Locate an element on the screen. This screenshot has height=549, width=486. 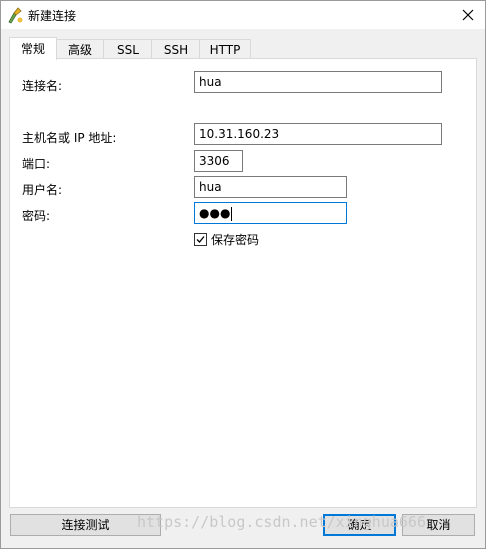
host-label: 主机名或 IP 地址: is located at coordinates (69, 138).